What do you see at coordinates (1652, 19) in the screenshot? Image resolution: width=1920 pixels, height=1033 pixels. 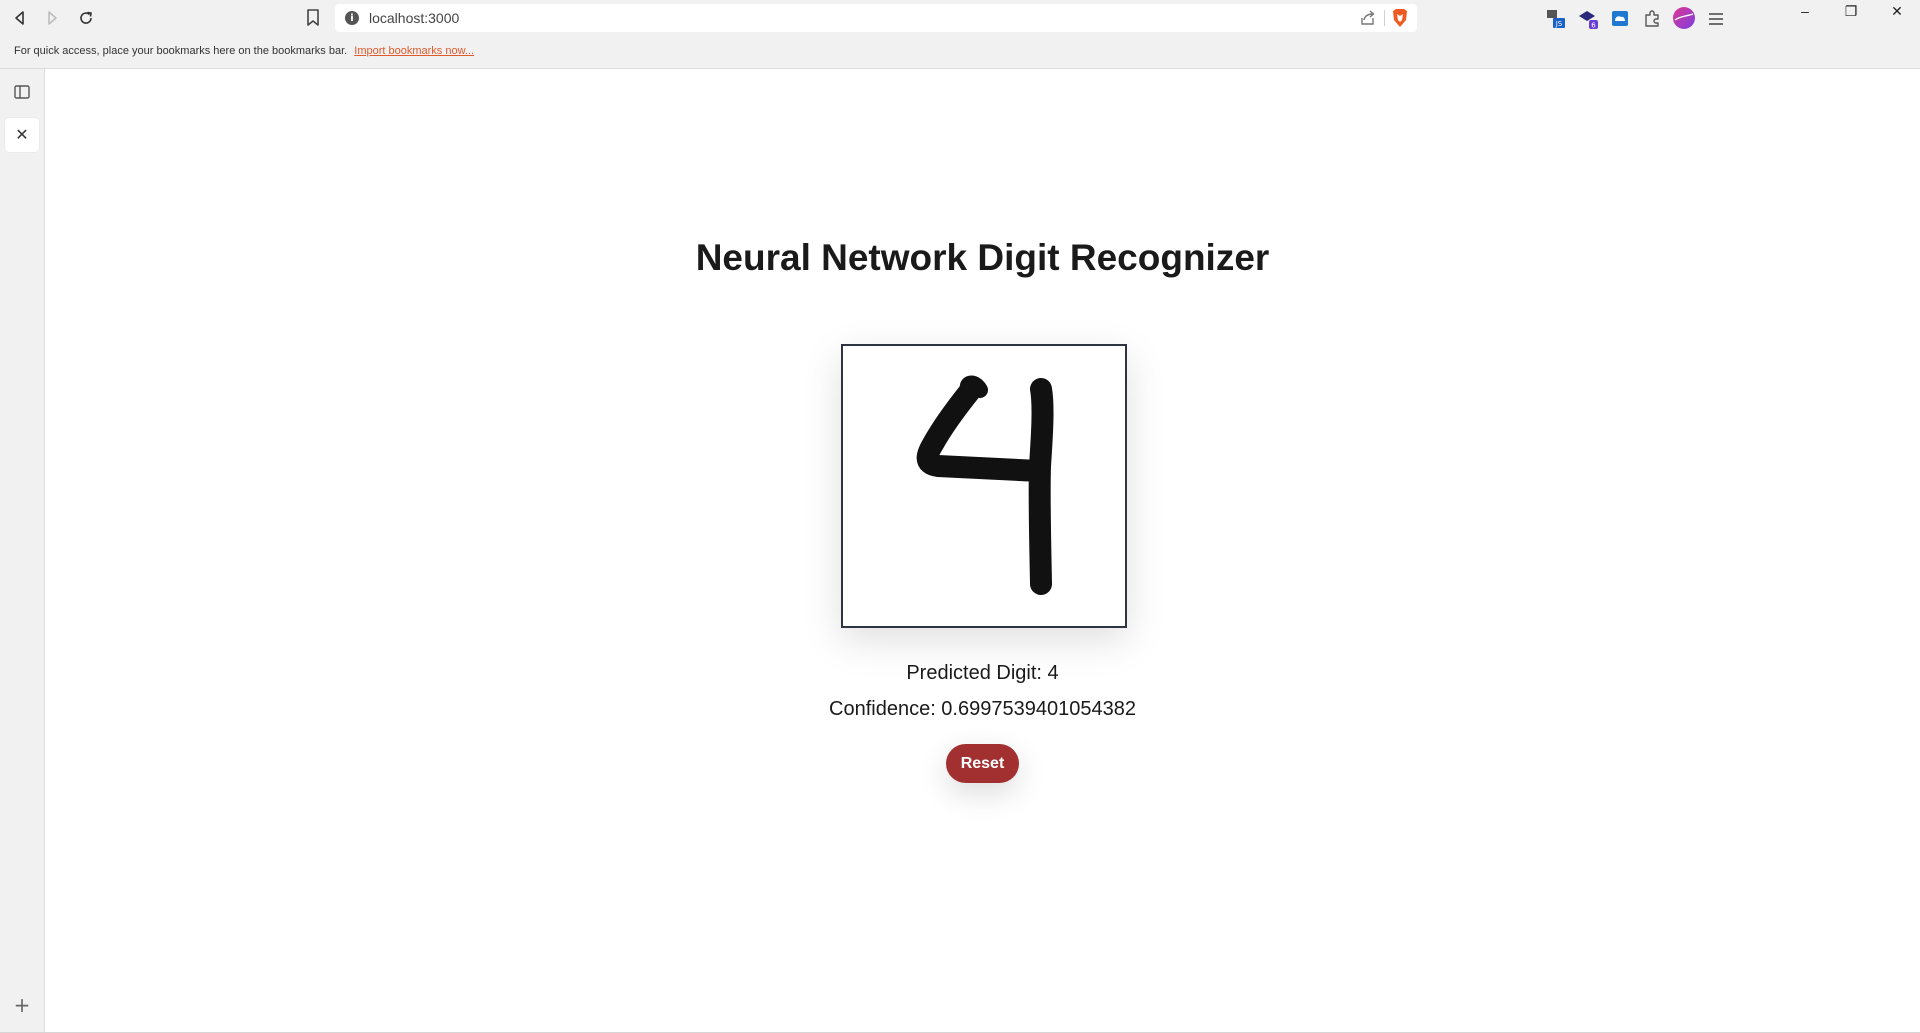 I see `puzzle-icon` at bounding box center [1652, 19].